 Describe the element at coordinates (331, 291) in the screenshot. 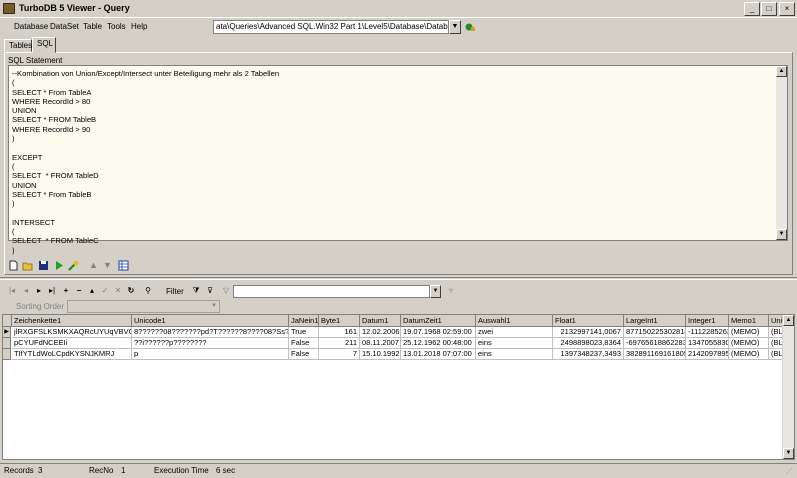

I see `filter-input` at that location.